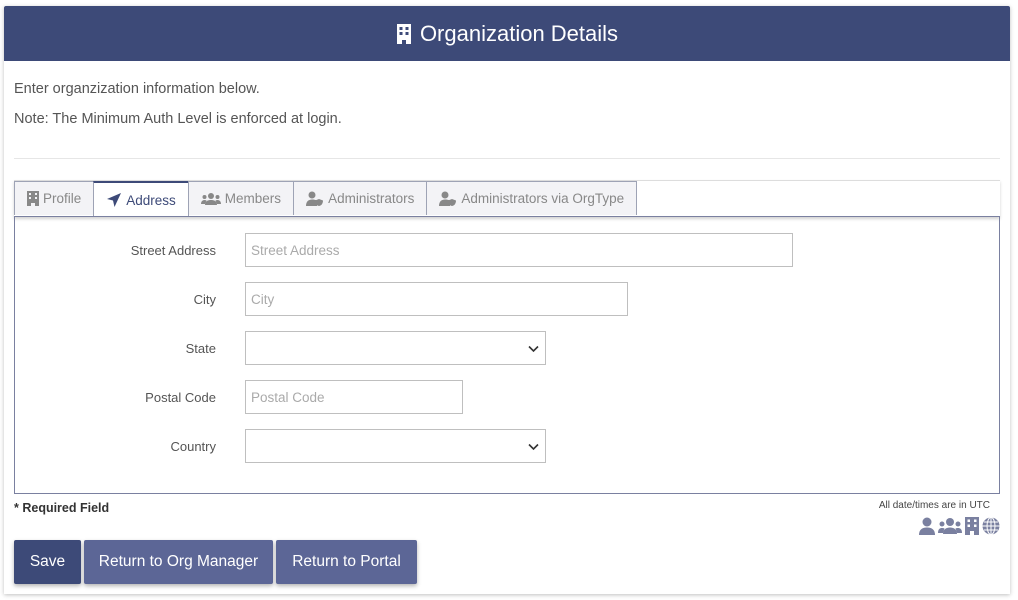 This screenshot has height=600, width=1018. What do you see at coordinates (934, 505) in the screenshot?
I see `utc-note: All date/times are in UTC` at bounding box center [934, 505].